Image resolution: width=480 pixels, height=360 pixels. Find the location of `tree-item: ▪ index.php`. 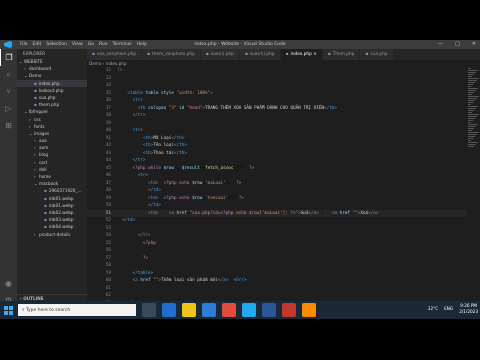

tree-item: ▪ index.php is located at coordinates (52, 83).